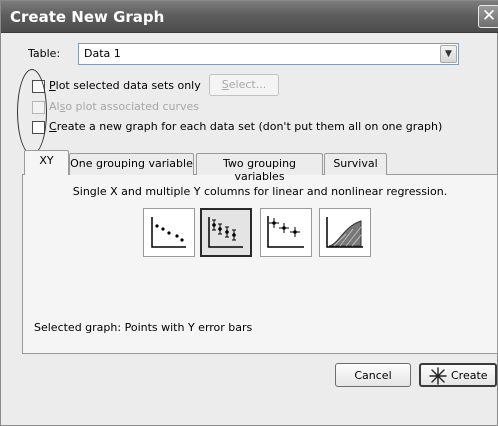 The height and width of the screenshot is (426, 498). What do you see at coordinates (249, 17) in the screenshot?
I see `title-bar: Create New Graph ✕` at bounding box center [249, 17].